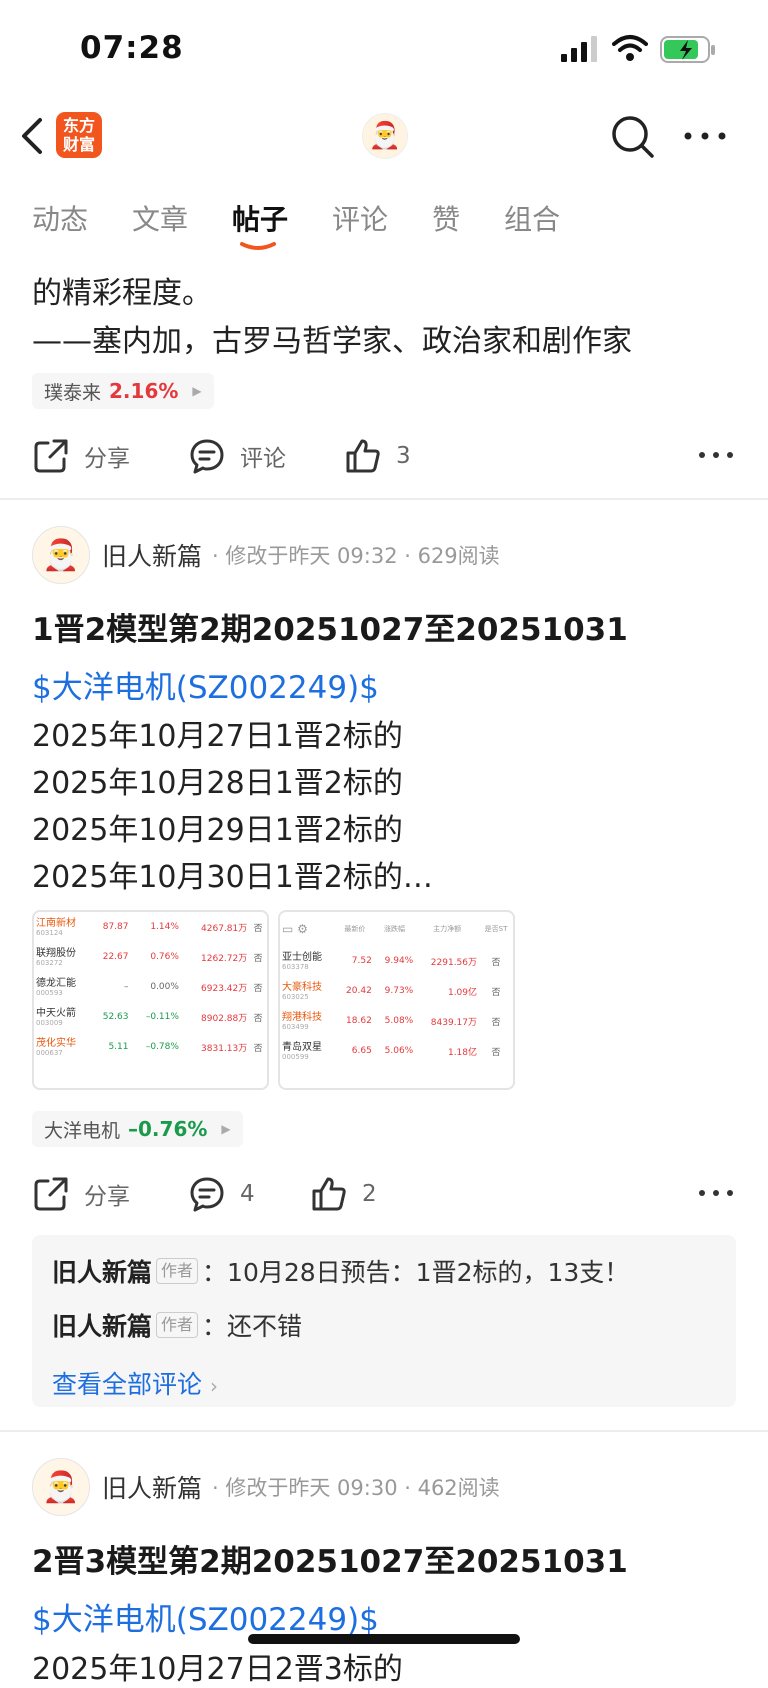 This screenshot has height=1688, width=768. What do you see at coordinates (361, 1051) in the screenshot?
I see `stock-price: 6.65` at bounding box center [361, 1051].